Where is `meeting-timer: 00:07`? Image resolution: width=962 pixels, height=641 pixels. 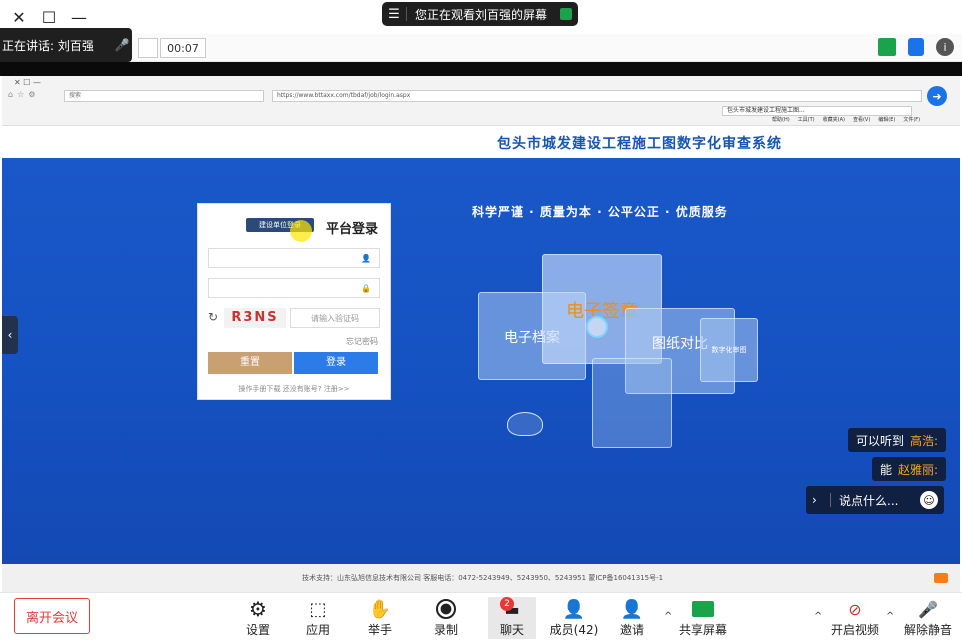 meeting-timer: 00:07 is located at coordinates (183, 48).